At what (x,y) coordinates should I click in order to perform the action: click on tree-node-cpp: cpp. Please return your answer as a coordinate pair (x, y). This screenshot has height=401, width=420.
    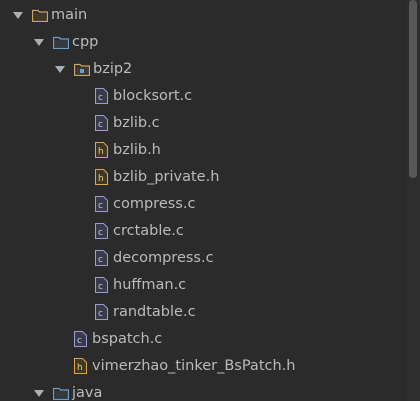
    Looking at the image, I should click on (202, 42).